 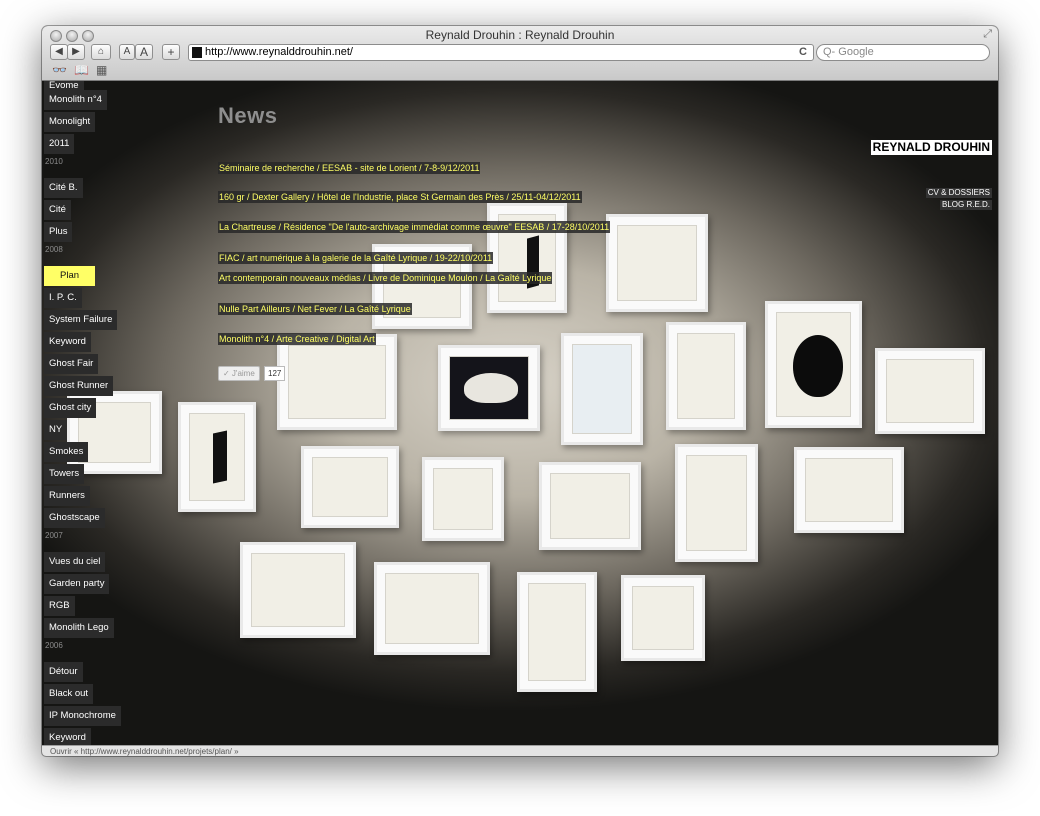 I want to click on sidebar-row: Cité, so click(x=56, y=210).